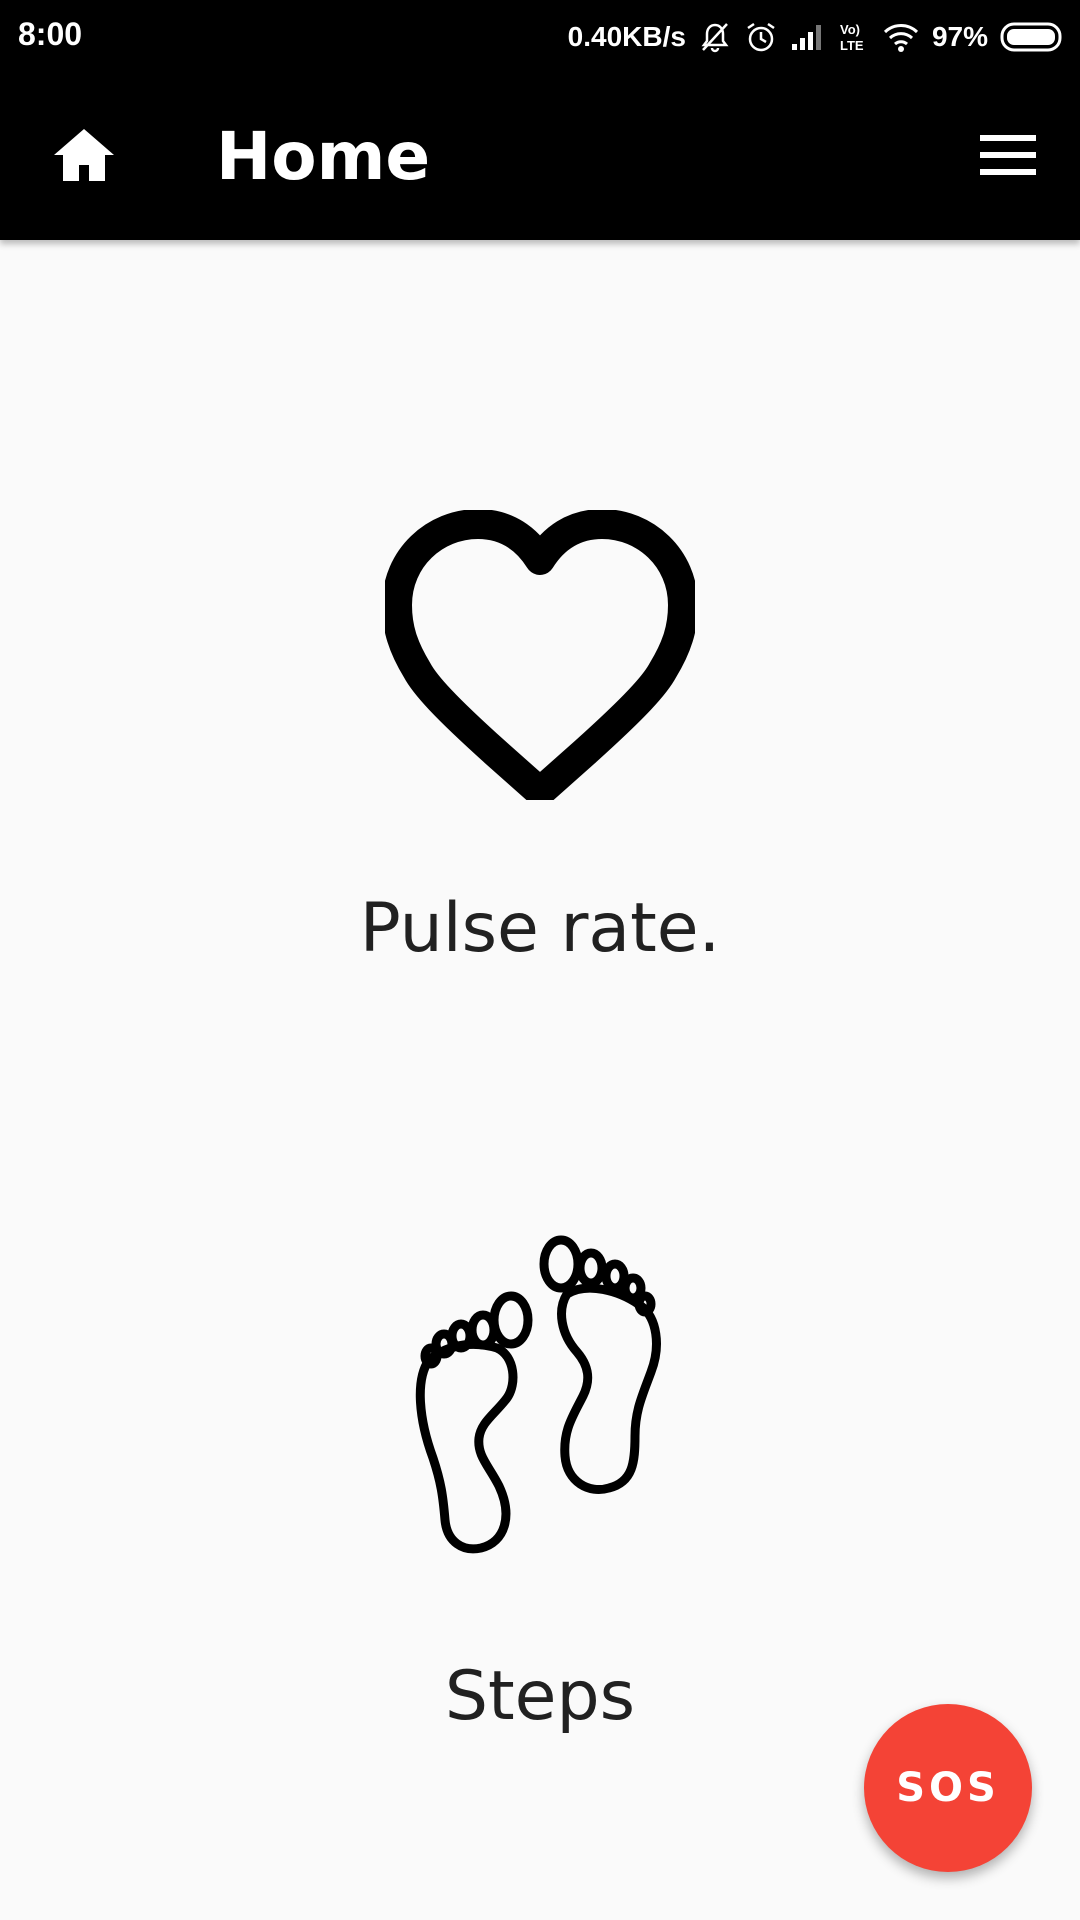 The width and height of the screenshot is (1080, 1920). What do you see at coordinates (808, 37) in the screenshot?
I see `signal-icon` at bounding box center [808, 37].